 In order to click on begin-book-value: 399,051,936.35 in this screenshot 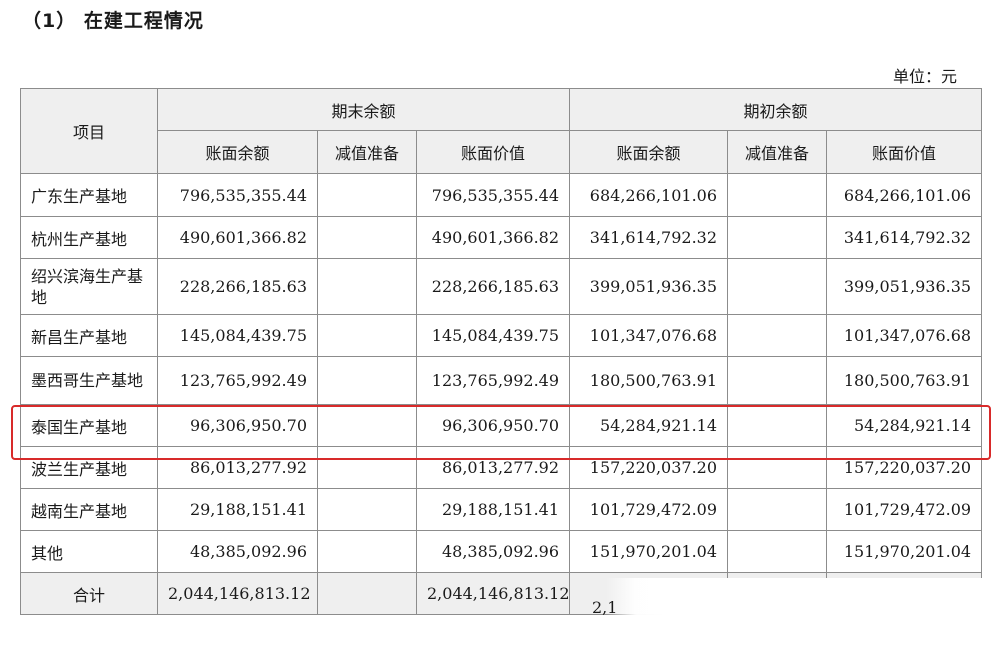, I will do `click(904, 286)`.